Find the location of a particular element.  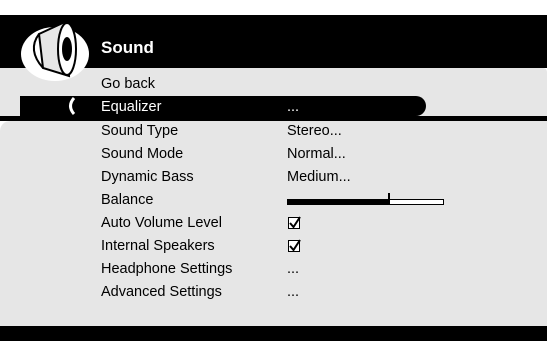

auto-volume-level-checkbox is located at coordinates (294, 222).